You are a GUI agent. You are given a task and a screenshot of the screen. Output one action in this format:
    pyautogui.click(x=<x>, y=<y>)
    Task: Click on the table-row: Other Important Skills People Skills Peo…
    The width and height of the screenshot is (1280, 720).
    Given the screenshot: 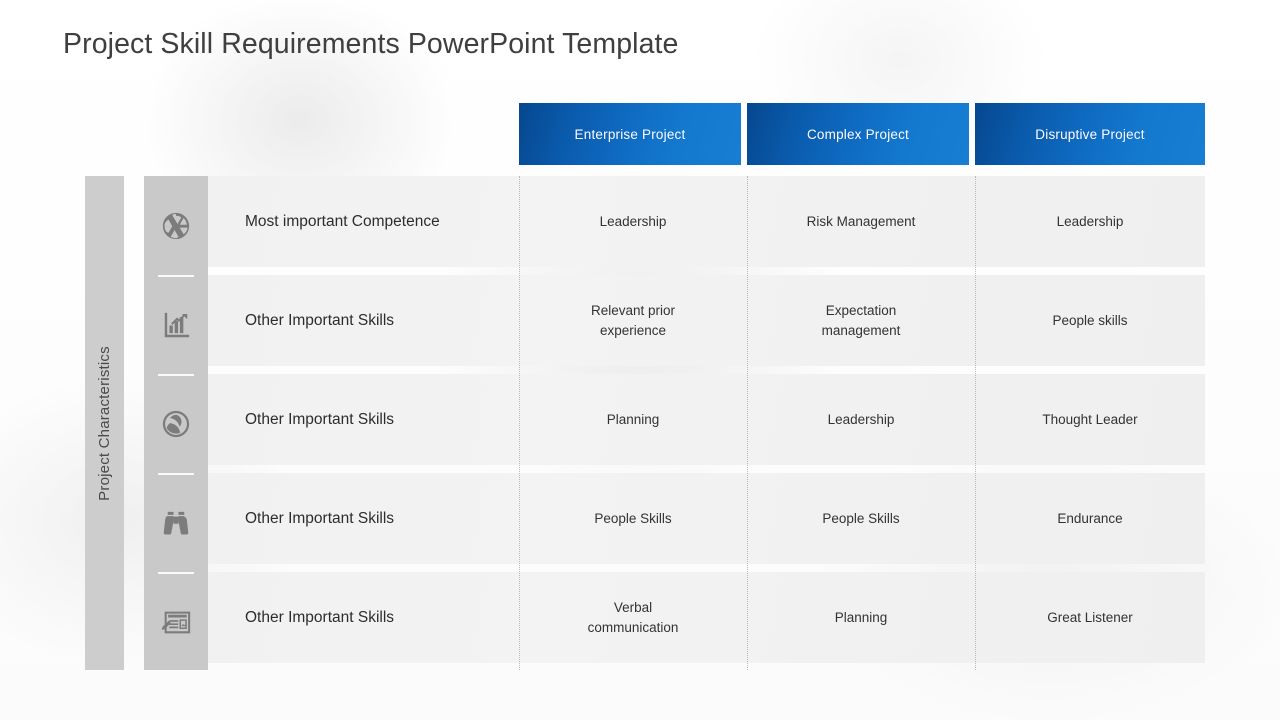 What is the action you would take?
    pyautogui.click(x=706, y=518)
    